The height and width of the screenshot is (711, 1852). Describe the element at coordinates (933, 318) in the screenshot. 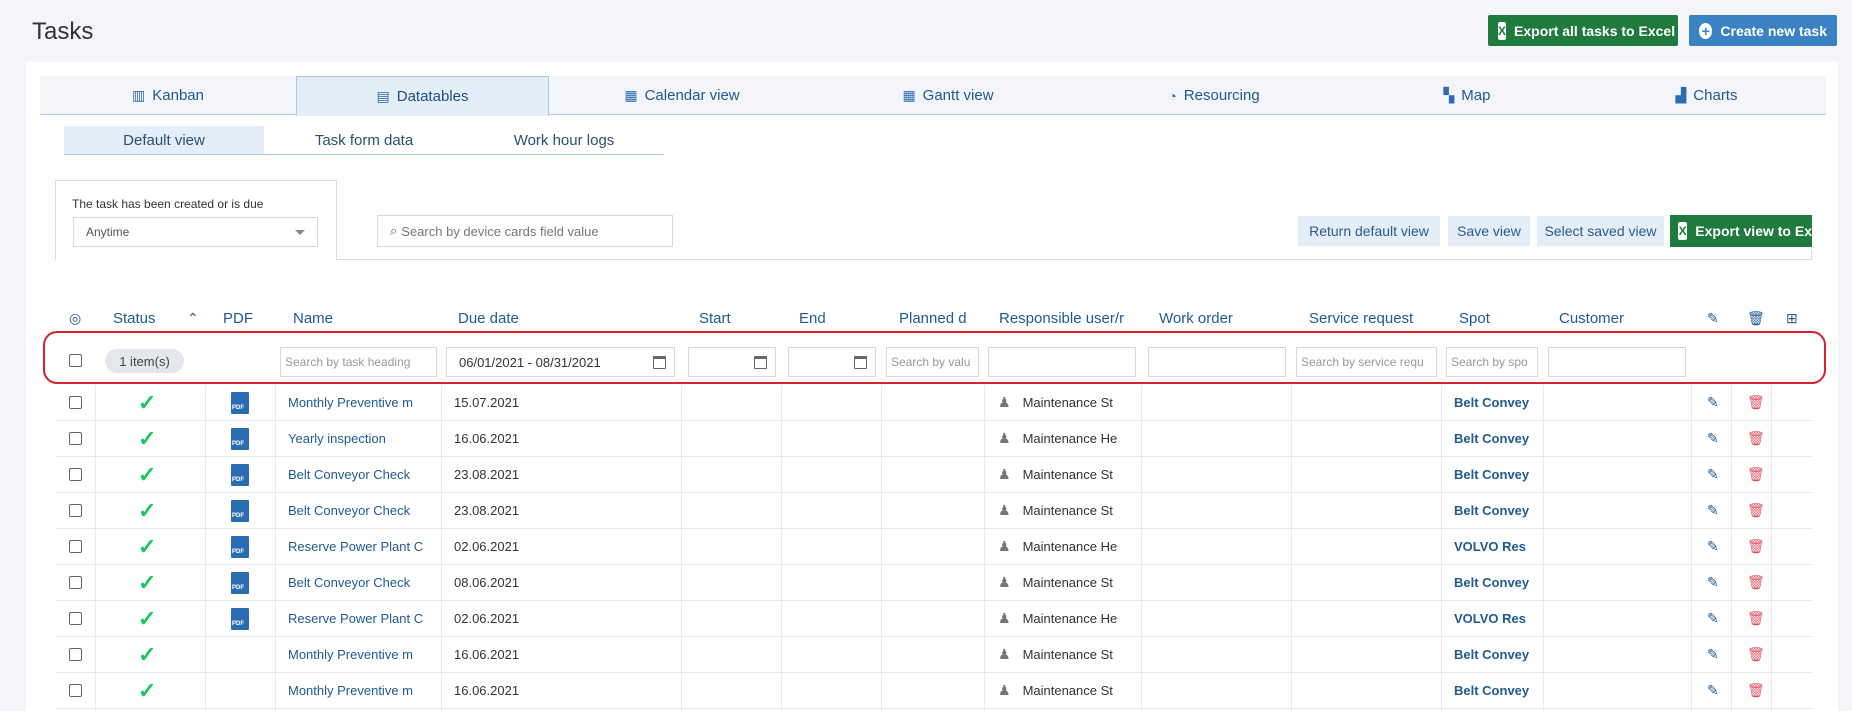

I see `col-planned: Planned d` at that location.